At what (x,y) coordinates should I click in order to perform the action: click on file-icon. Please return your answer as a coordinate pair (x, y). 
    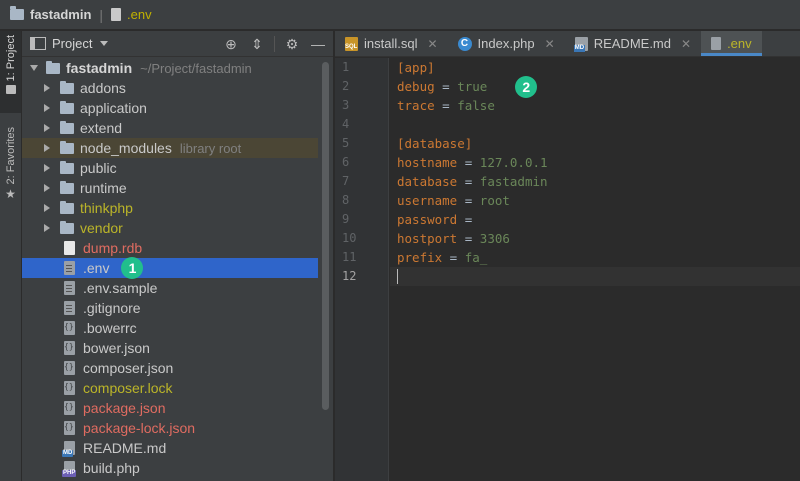
    Looking at the image, I should click on (116, 14).